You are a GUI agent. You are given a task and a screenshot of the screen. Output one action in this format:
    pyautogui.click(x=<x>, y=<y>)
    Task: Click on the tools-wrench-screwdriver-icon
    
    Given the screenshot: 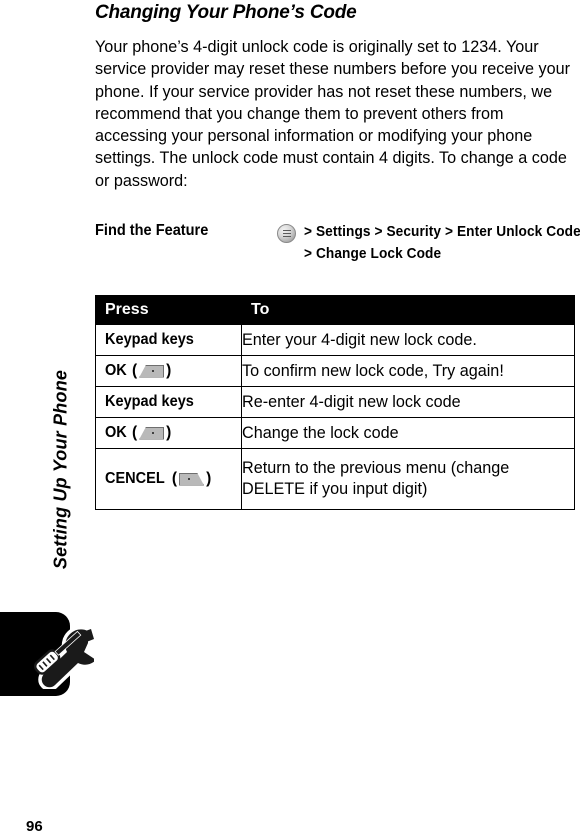 What is the action you would take?
    pyautogui.click(x=63, y=658)
    